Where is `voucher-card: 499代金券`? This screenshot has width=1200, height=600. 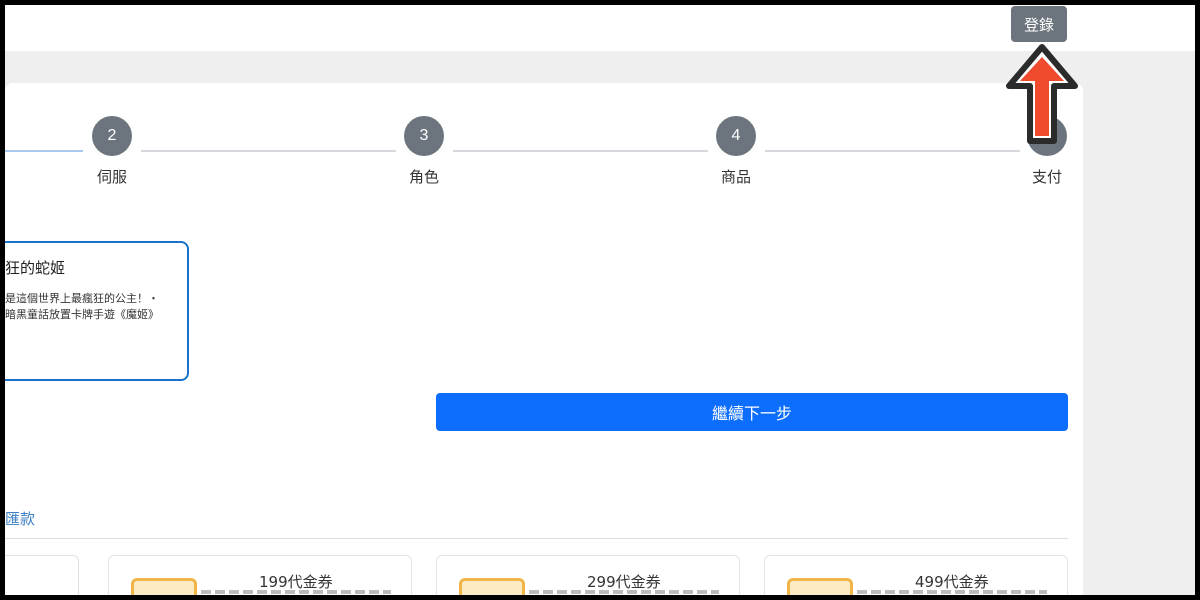
voucher-card: 499代金券 is located at coordinates (916, 575).